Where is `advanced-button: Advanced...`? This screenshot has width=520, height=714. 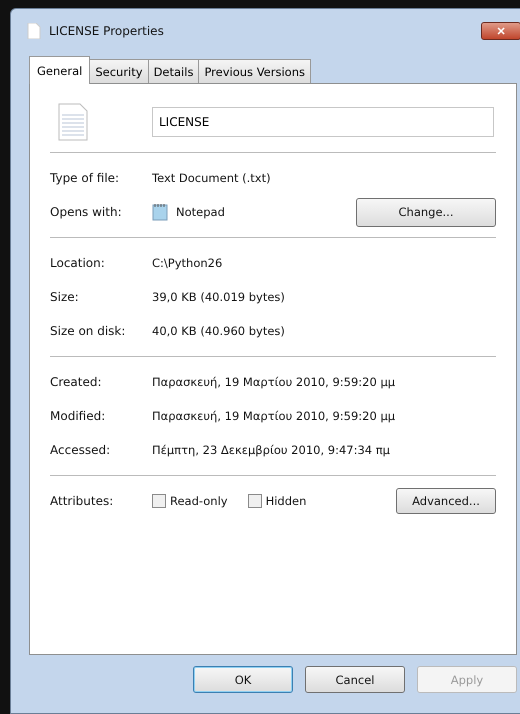
advanced-button: Advanced... is located at coordinates (446, 501).